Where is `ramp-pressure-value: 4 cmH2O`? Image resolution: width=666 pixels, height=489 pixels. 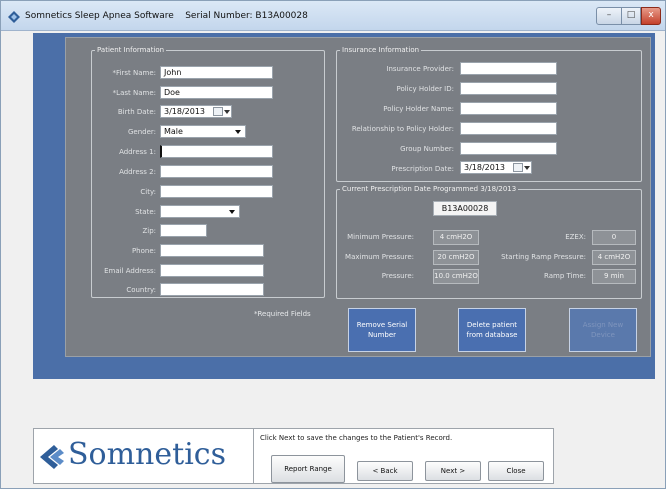 ramp-pressure-value: 4 cmH2O is located at coordinates (614, 257).